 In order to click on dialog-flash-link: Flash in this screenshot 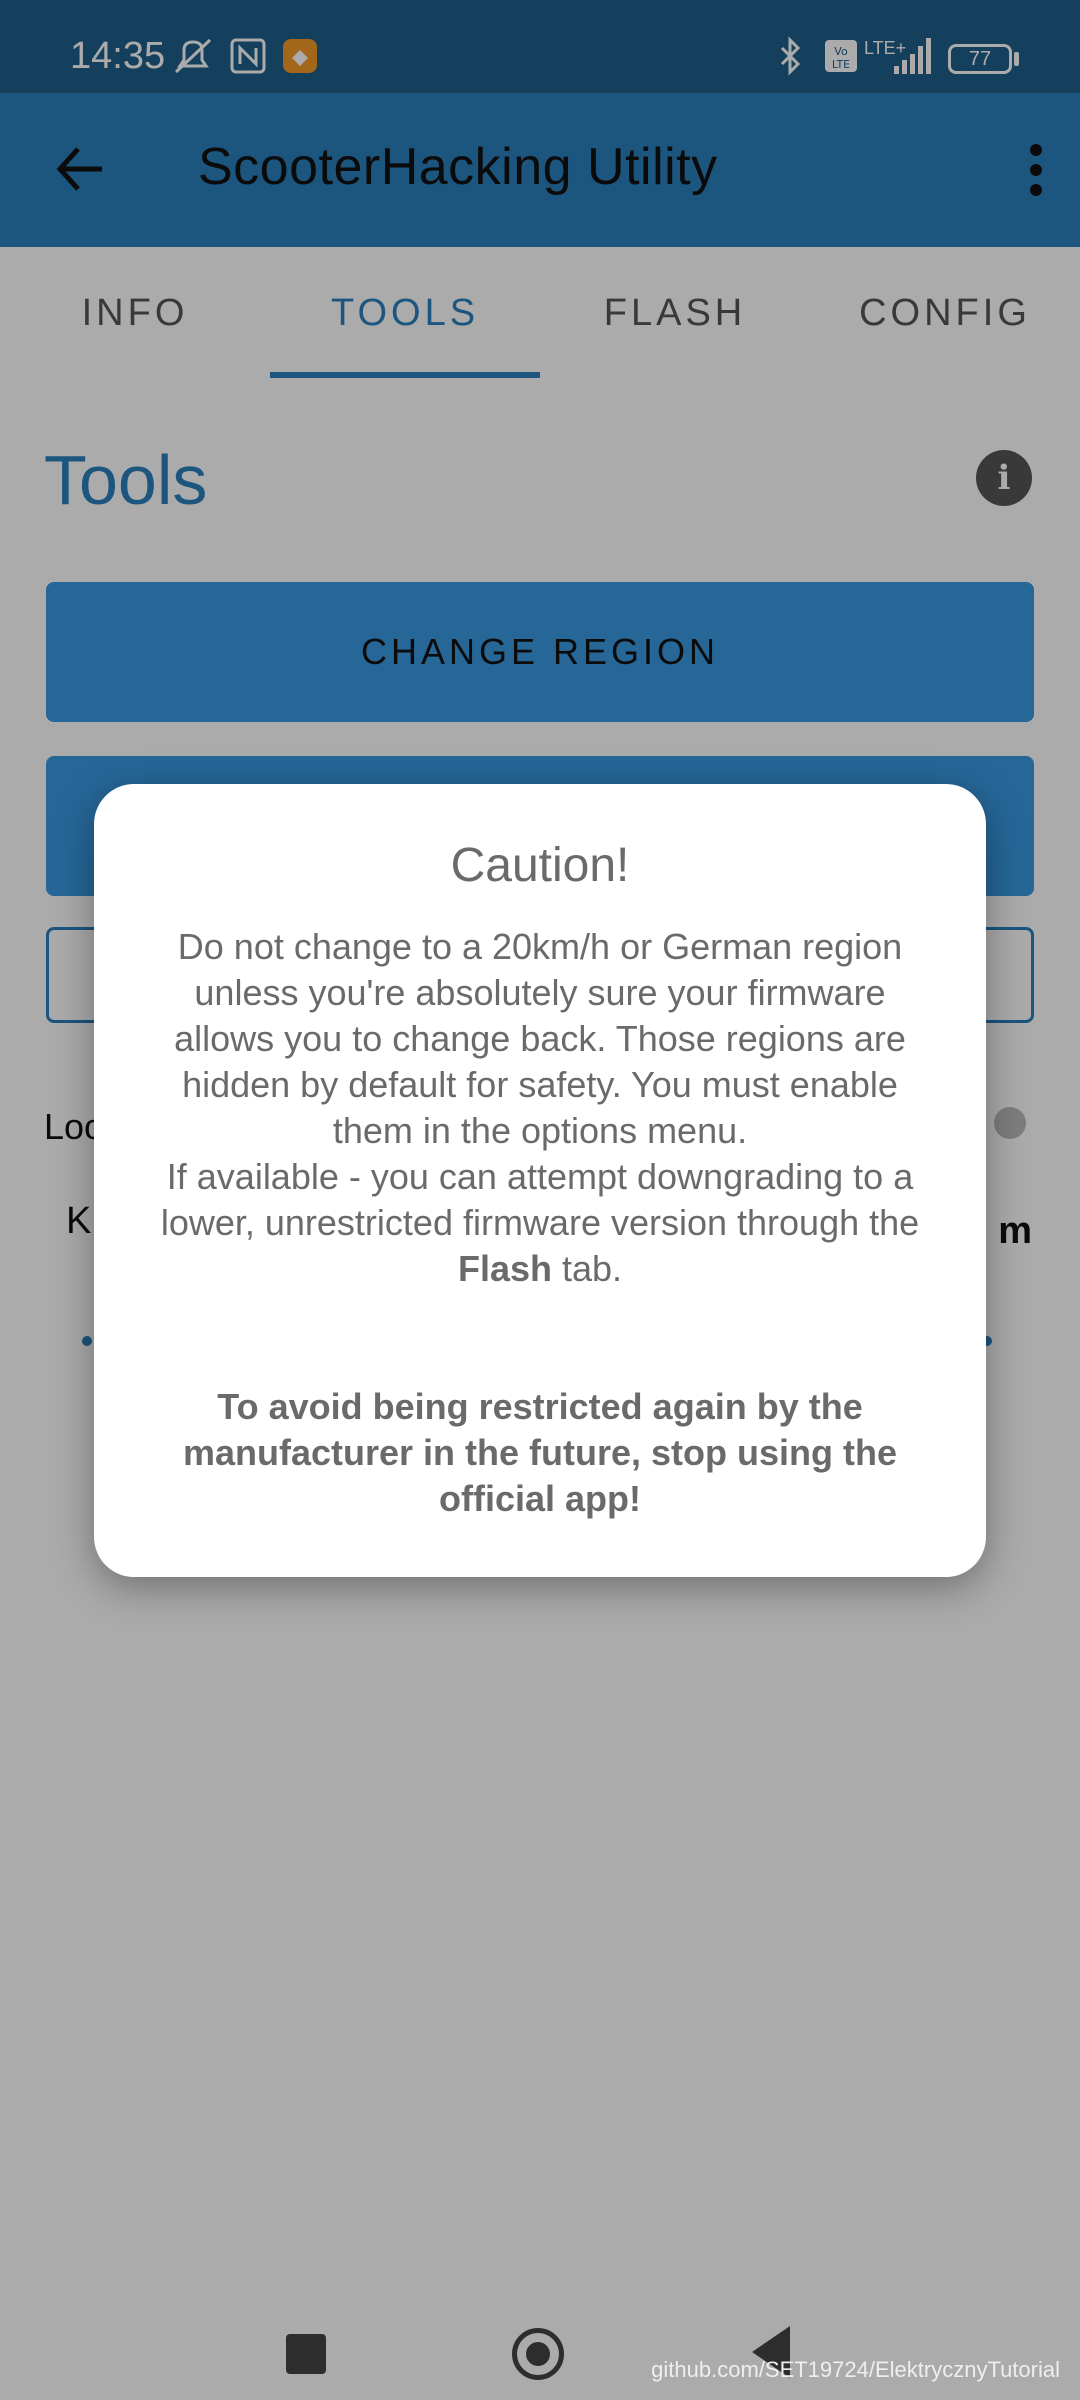, I will do `click(504, 1268)`.